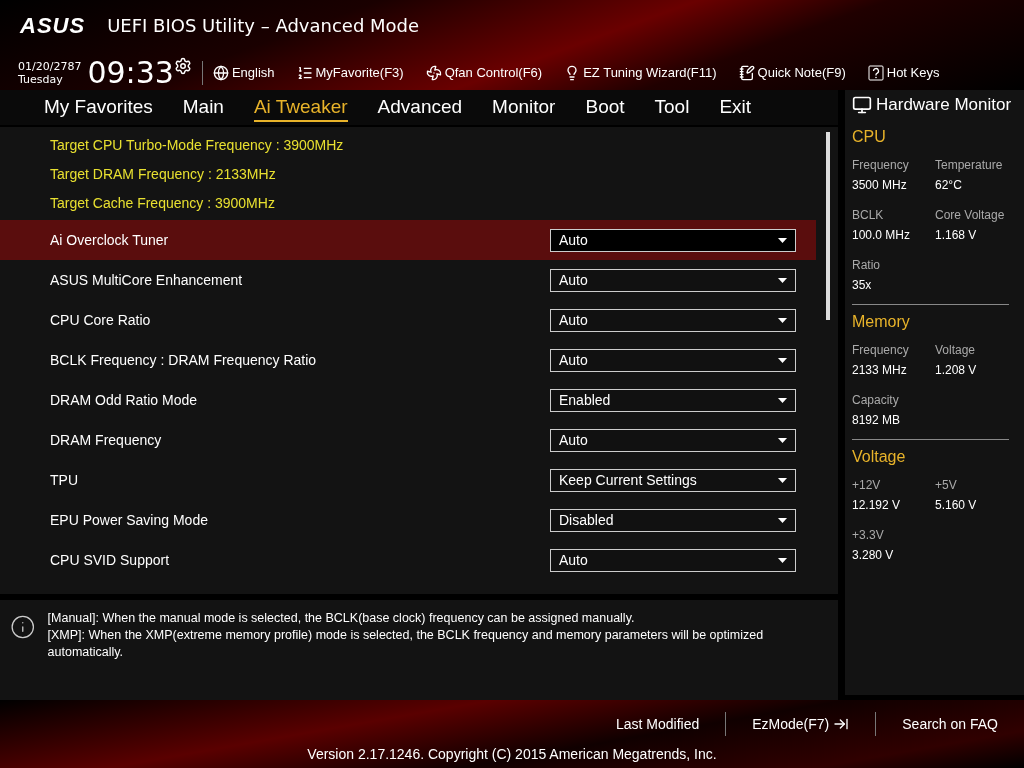 Image resolution: width=1024 pixels, height=768 pixels. What do you see at coordinates (877, 505) in the screenshot?
I see `metric-value: 12.192 V` at bounding box center [877, 505].